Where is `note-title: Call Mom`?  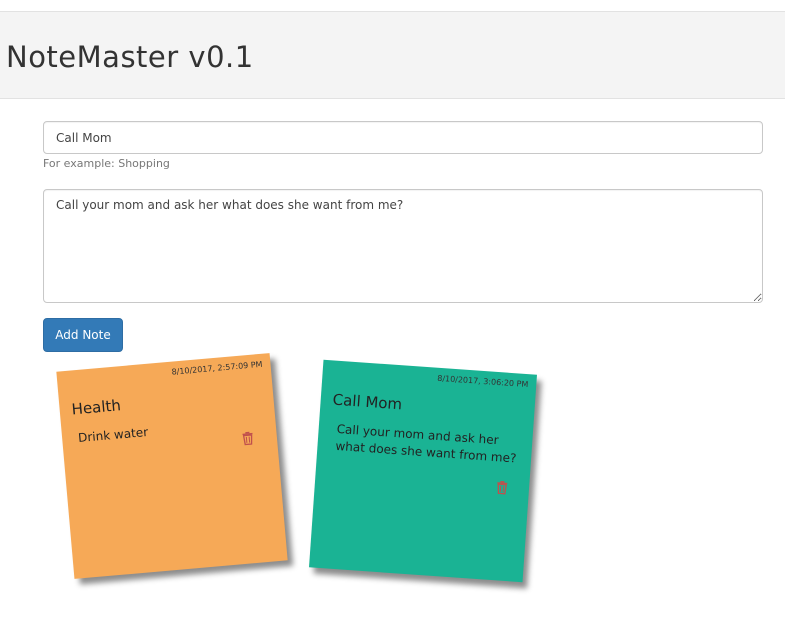 note-title: Call Mom is located at coordinates (367, 402).